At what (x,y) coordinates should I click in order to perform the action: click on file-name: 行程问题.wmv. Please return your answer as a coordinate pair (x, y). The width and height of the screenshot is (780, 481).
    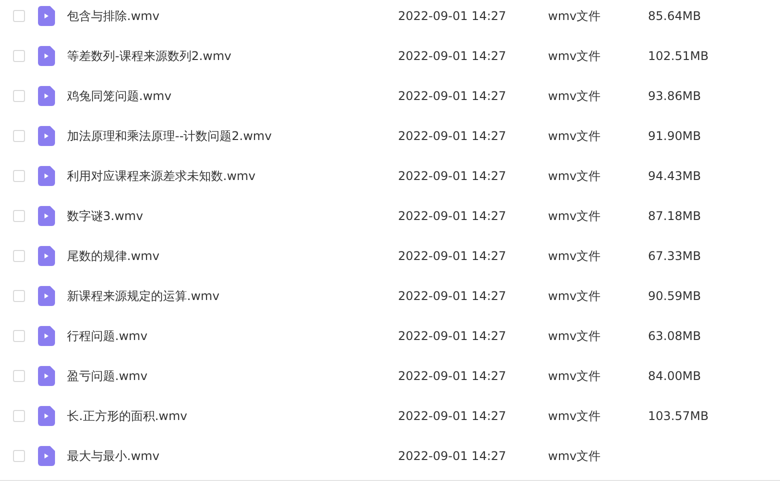
    Looking at the image, I should click on (107, 336).